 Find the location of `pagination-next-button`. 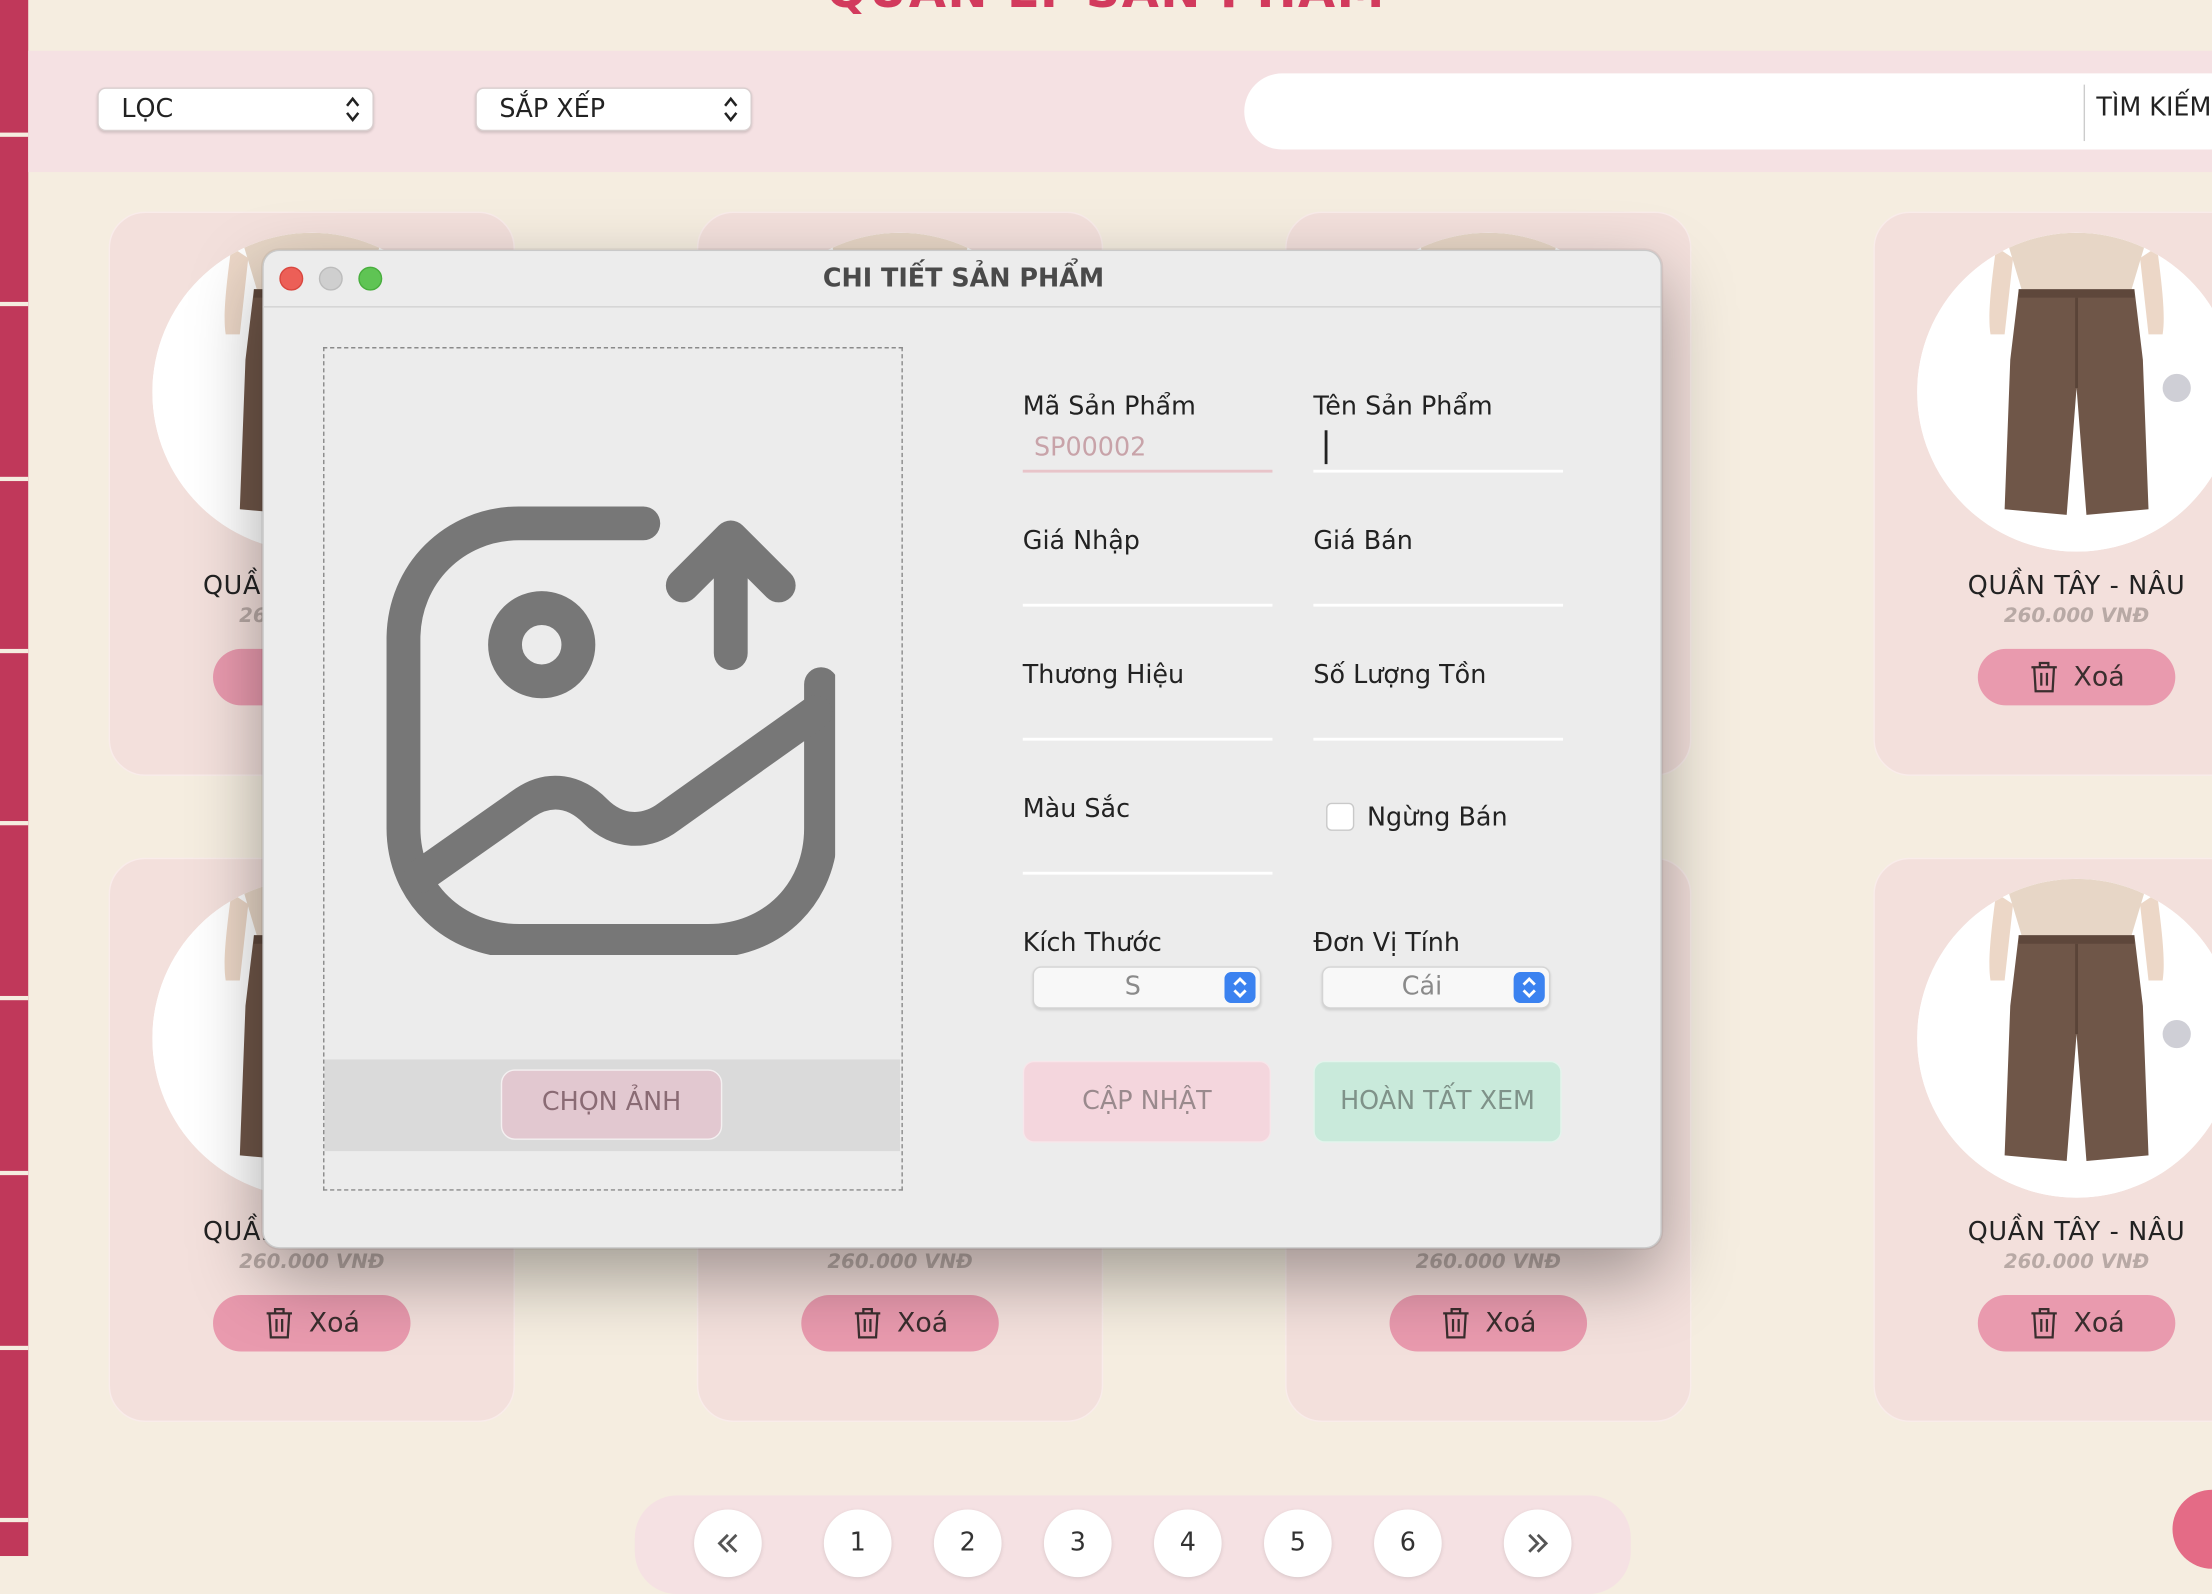

pagination-next-button is located at coordinates (1537, 1543).